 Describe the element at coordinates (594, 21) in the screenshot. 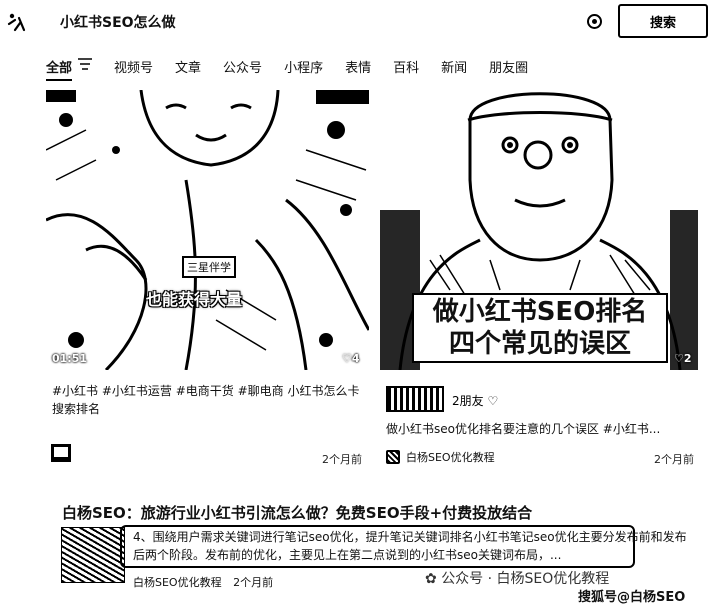

I see `clear-search-icon` at that location.